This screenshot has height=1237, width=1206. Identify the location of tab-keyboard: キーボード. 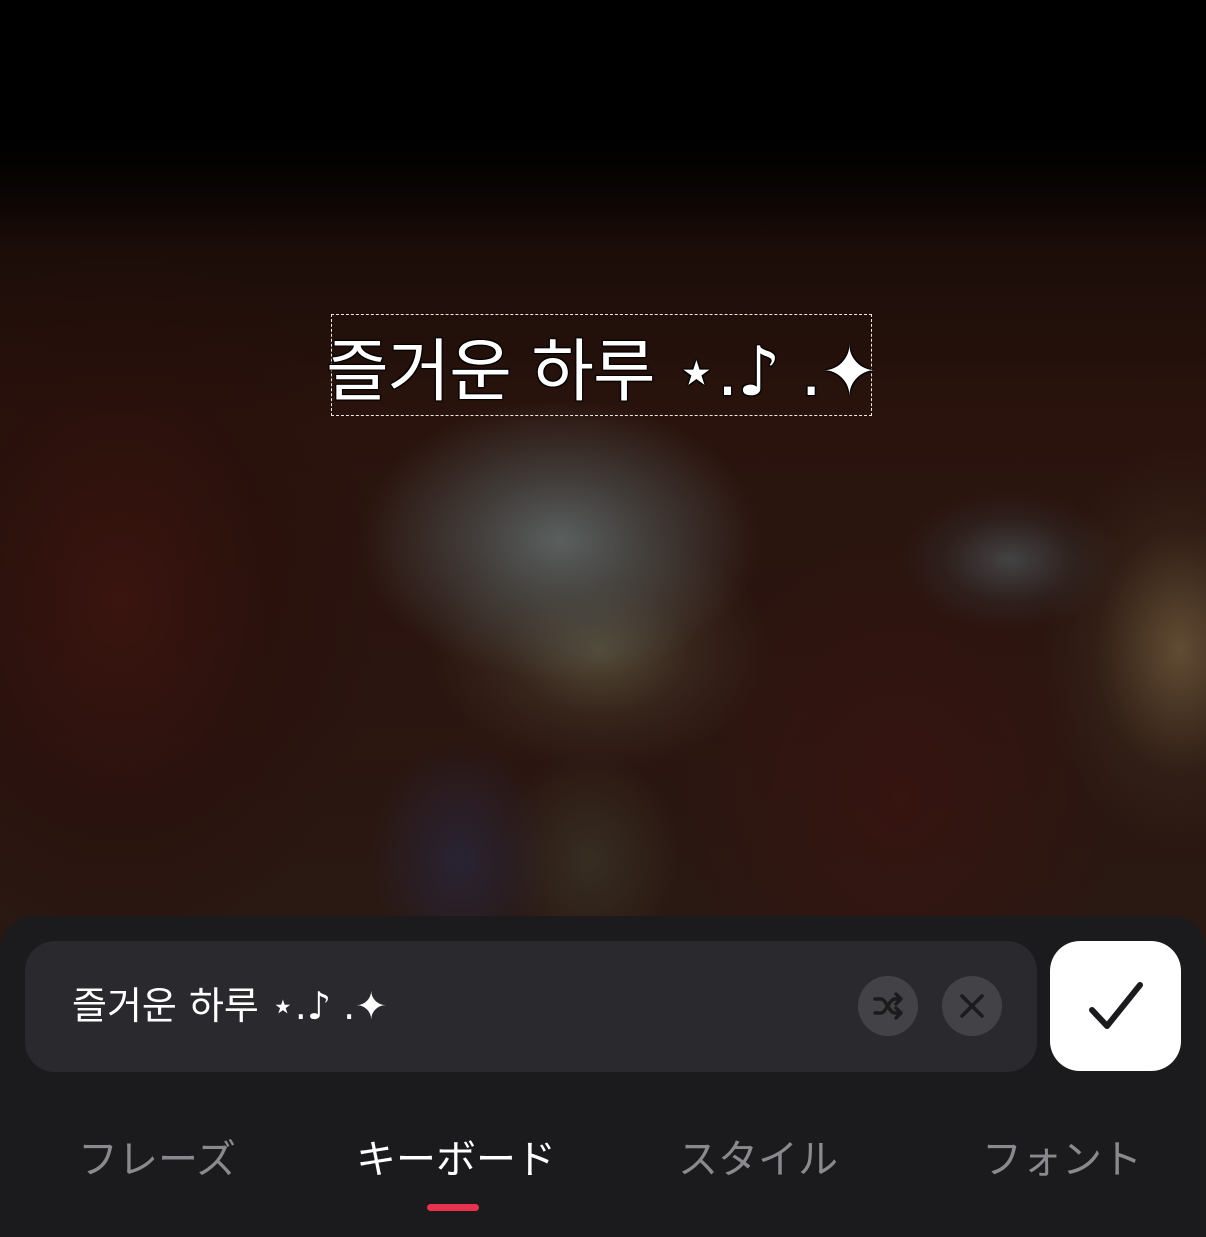
(456, 1160).